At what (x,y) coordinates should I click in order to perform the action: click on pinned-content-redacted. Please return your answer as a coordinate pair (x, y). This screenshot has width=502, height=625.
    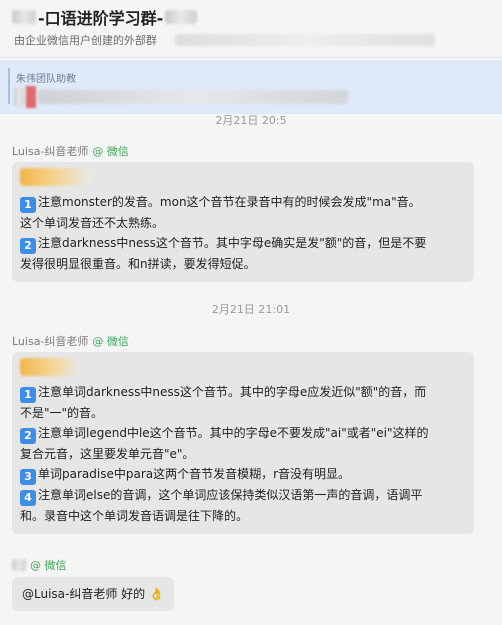
    Looking at the image, I should click on (181, 97).